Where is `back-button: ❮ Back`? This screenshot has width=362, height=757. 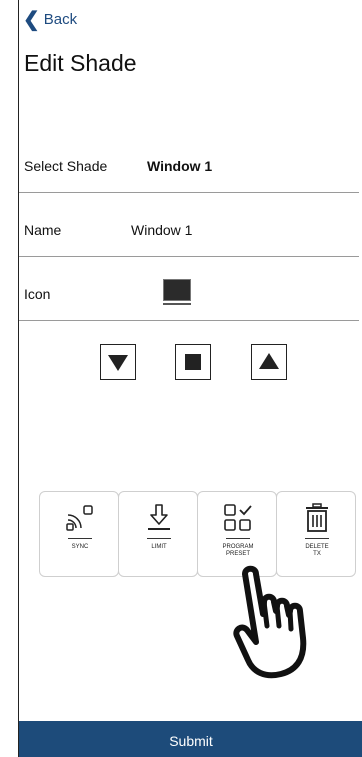 back-button: ❮ Back is located at coordinates (50, 20).